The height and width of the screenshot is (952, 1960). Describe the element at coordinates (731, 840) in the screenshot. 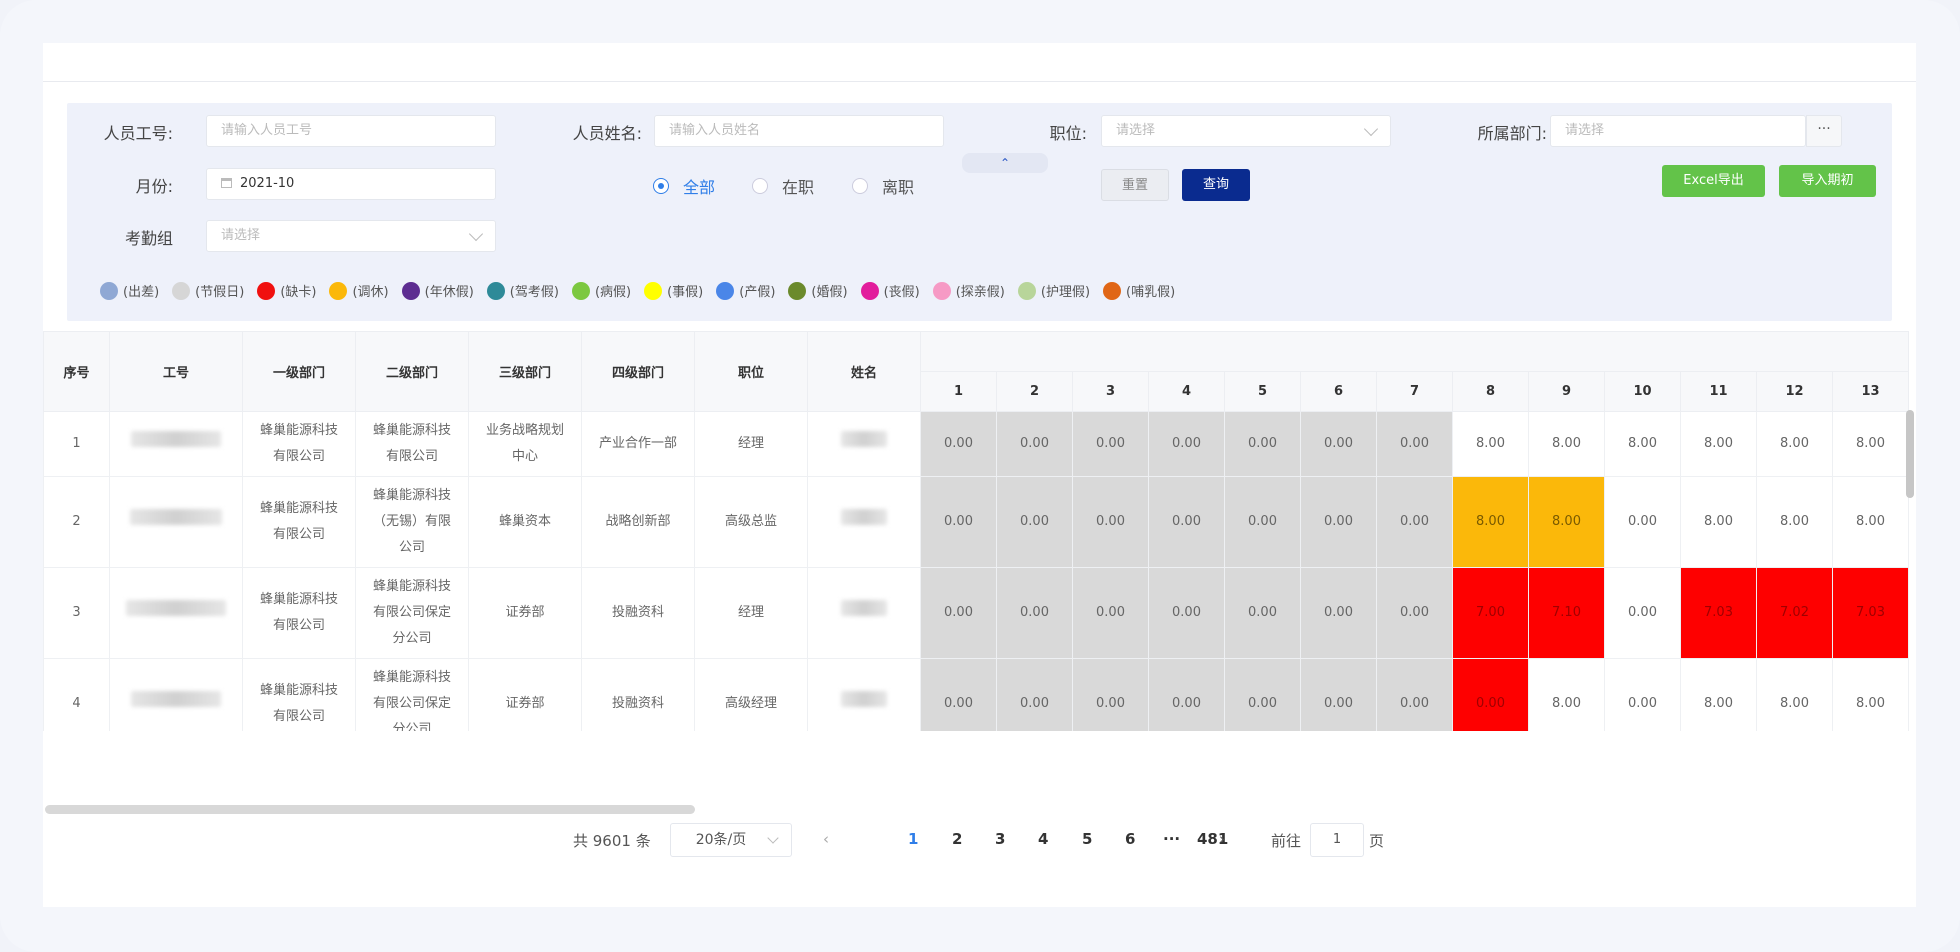

I see `page-size-select: 20条/页` at that location.